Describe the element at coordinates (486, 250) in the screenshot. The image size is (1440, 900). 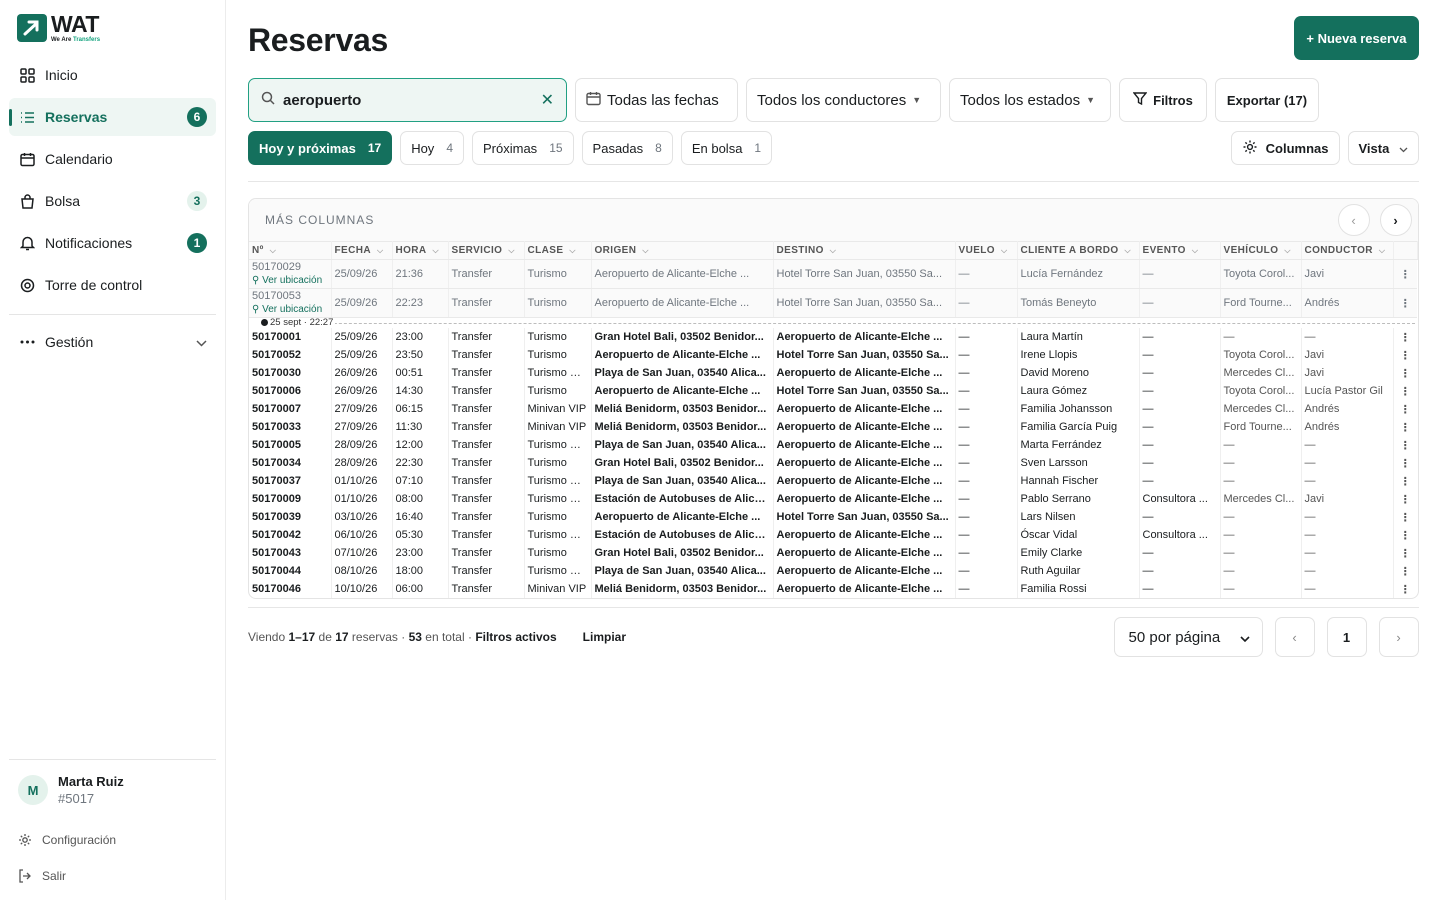
I see `column-header: SERVICIO ⌵` at that location.